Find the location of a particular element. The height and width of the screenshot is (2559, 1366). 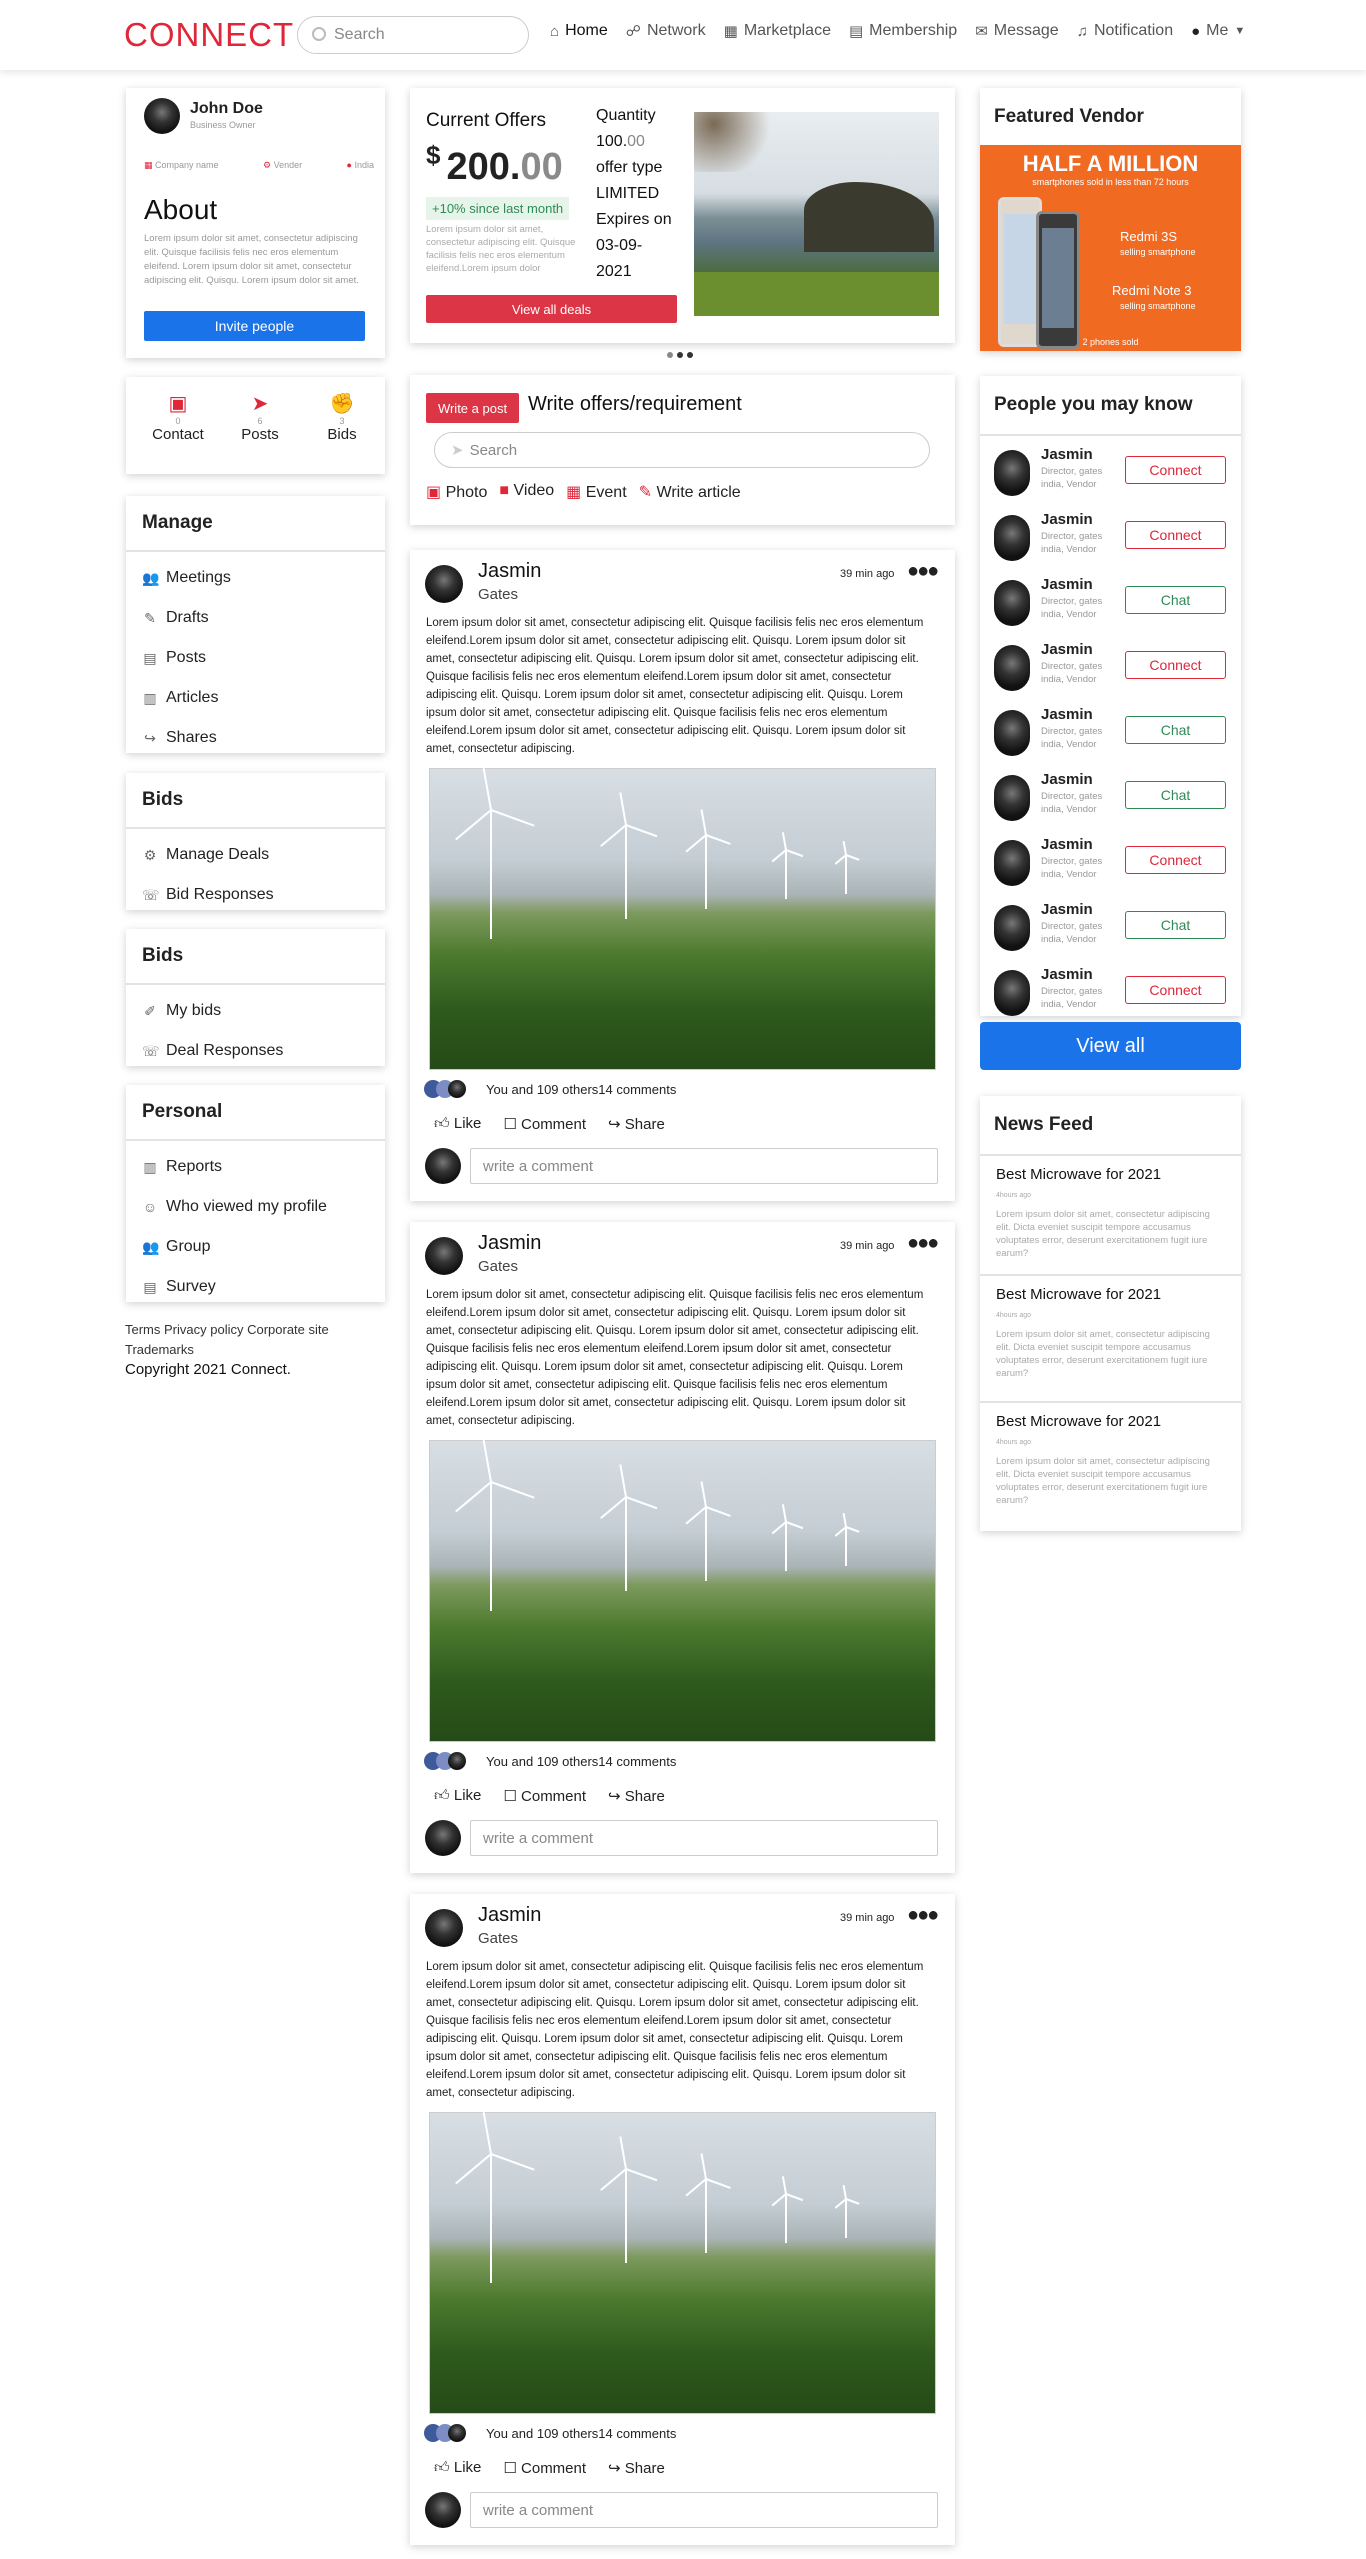

nav-me: ● Me ▼ is located at coordinates (1218, 31).